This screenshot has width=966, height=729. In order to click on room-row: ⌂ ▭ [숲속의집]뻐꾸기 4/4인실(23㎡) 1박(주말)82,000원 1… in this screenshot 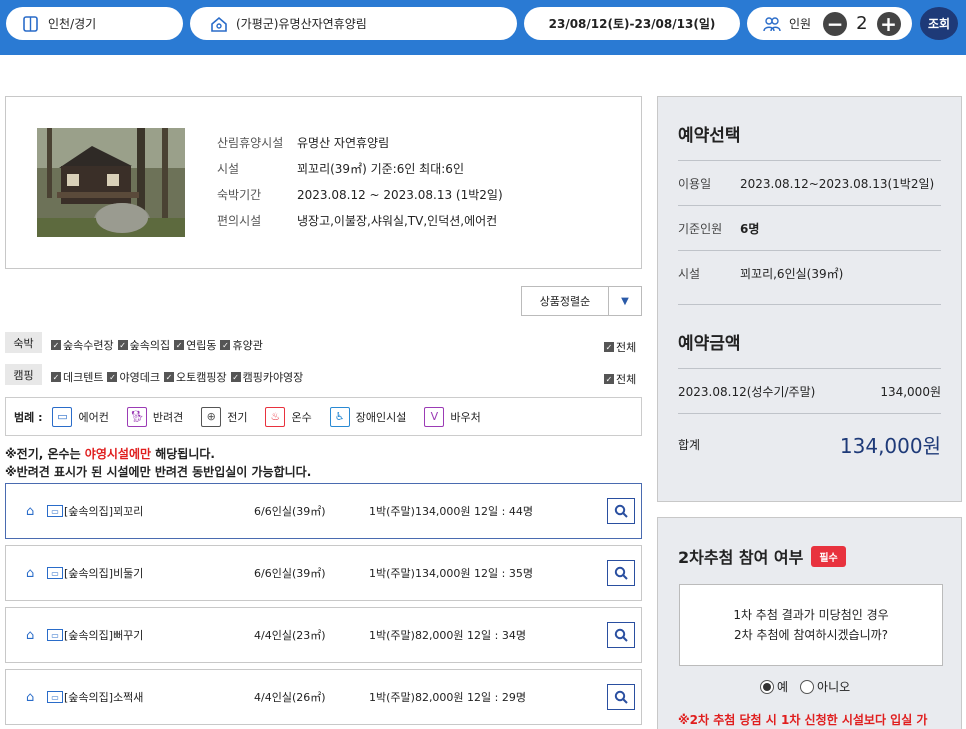, I will do `click(323, 635)`.